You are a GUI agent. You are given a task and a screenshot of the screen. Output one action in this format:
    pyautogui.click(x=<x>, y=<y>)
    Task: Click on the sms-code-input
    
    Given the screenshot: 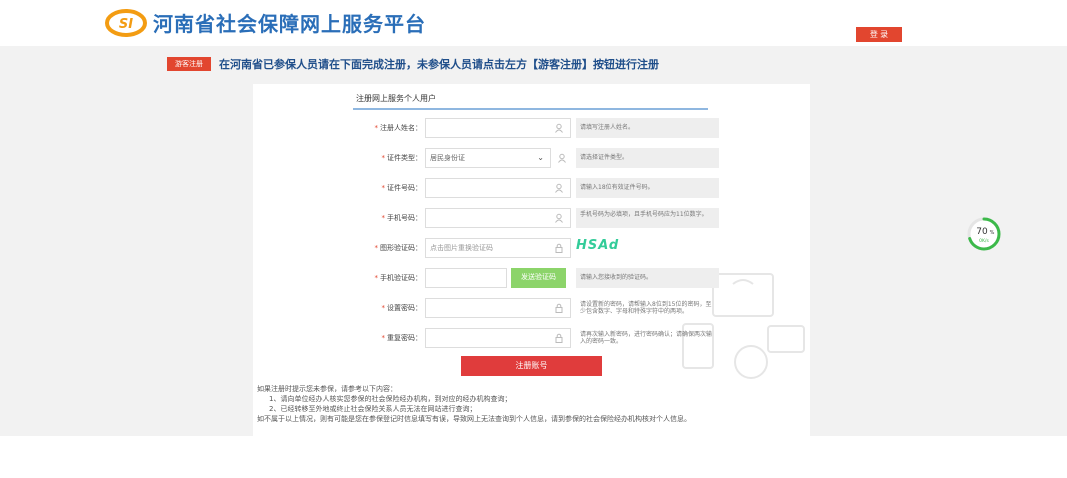 What is the action you would take?
    pyautogui.click(x=466, y=278)
    